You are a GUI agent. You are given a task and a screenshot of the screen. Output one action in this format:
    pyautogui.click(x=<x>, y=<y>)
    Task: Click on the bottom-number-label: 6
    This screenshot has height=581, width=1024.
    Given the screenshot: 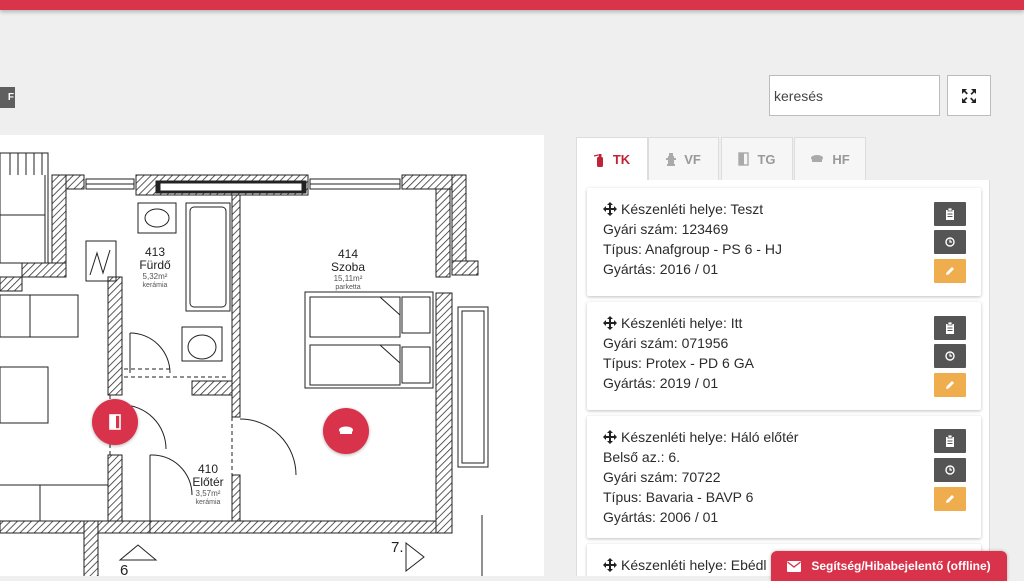 What is the action you would take?
    pyautogui.click(x=124, y=569)
    